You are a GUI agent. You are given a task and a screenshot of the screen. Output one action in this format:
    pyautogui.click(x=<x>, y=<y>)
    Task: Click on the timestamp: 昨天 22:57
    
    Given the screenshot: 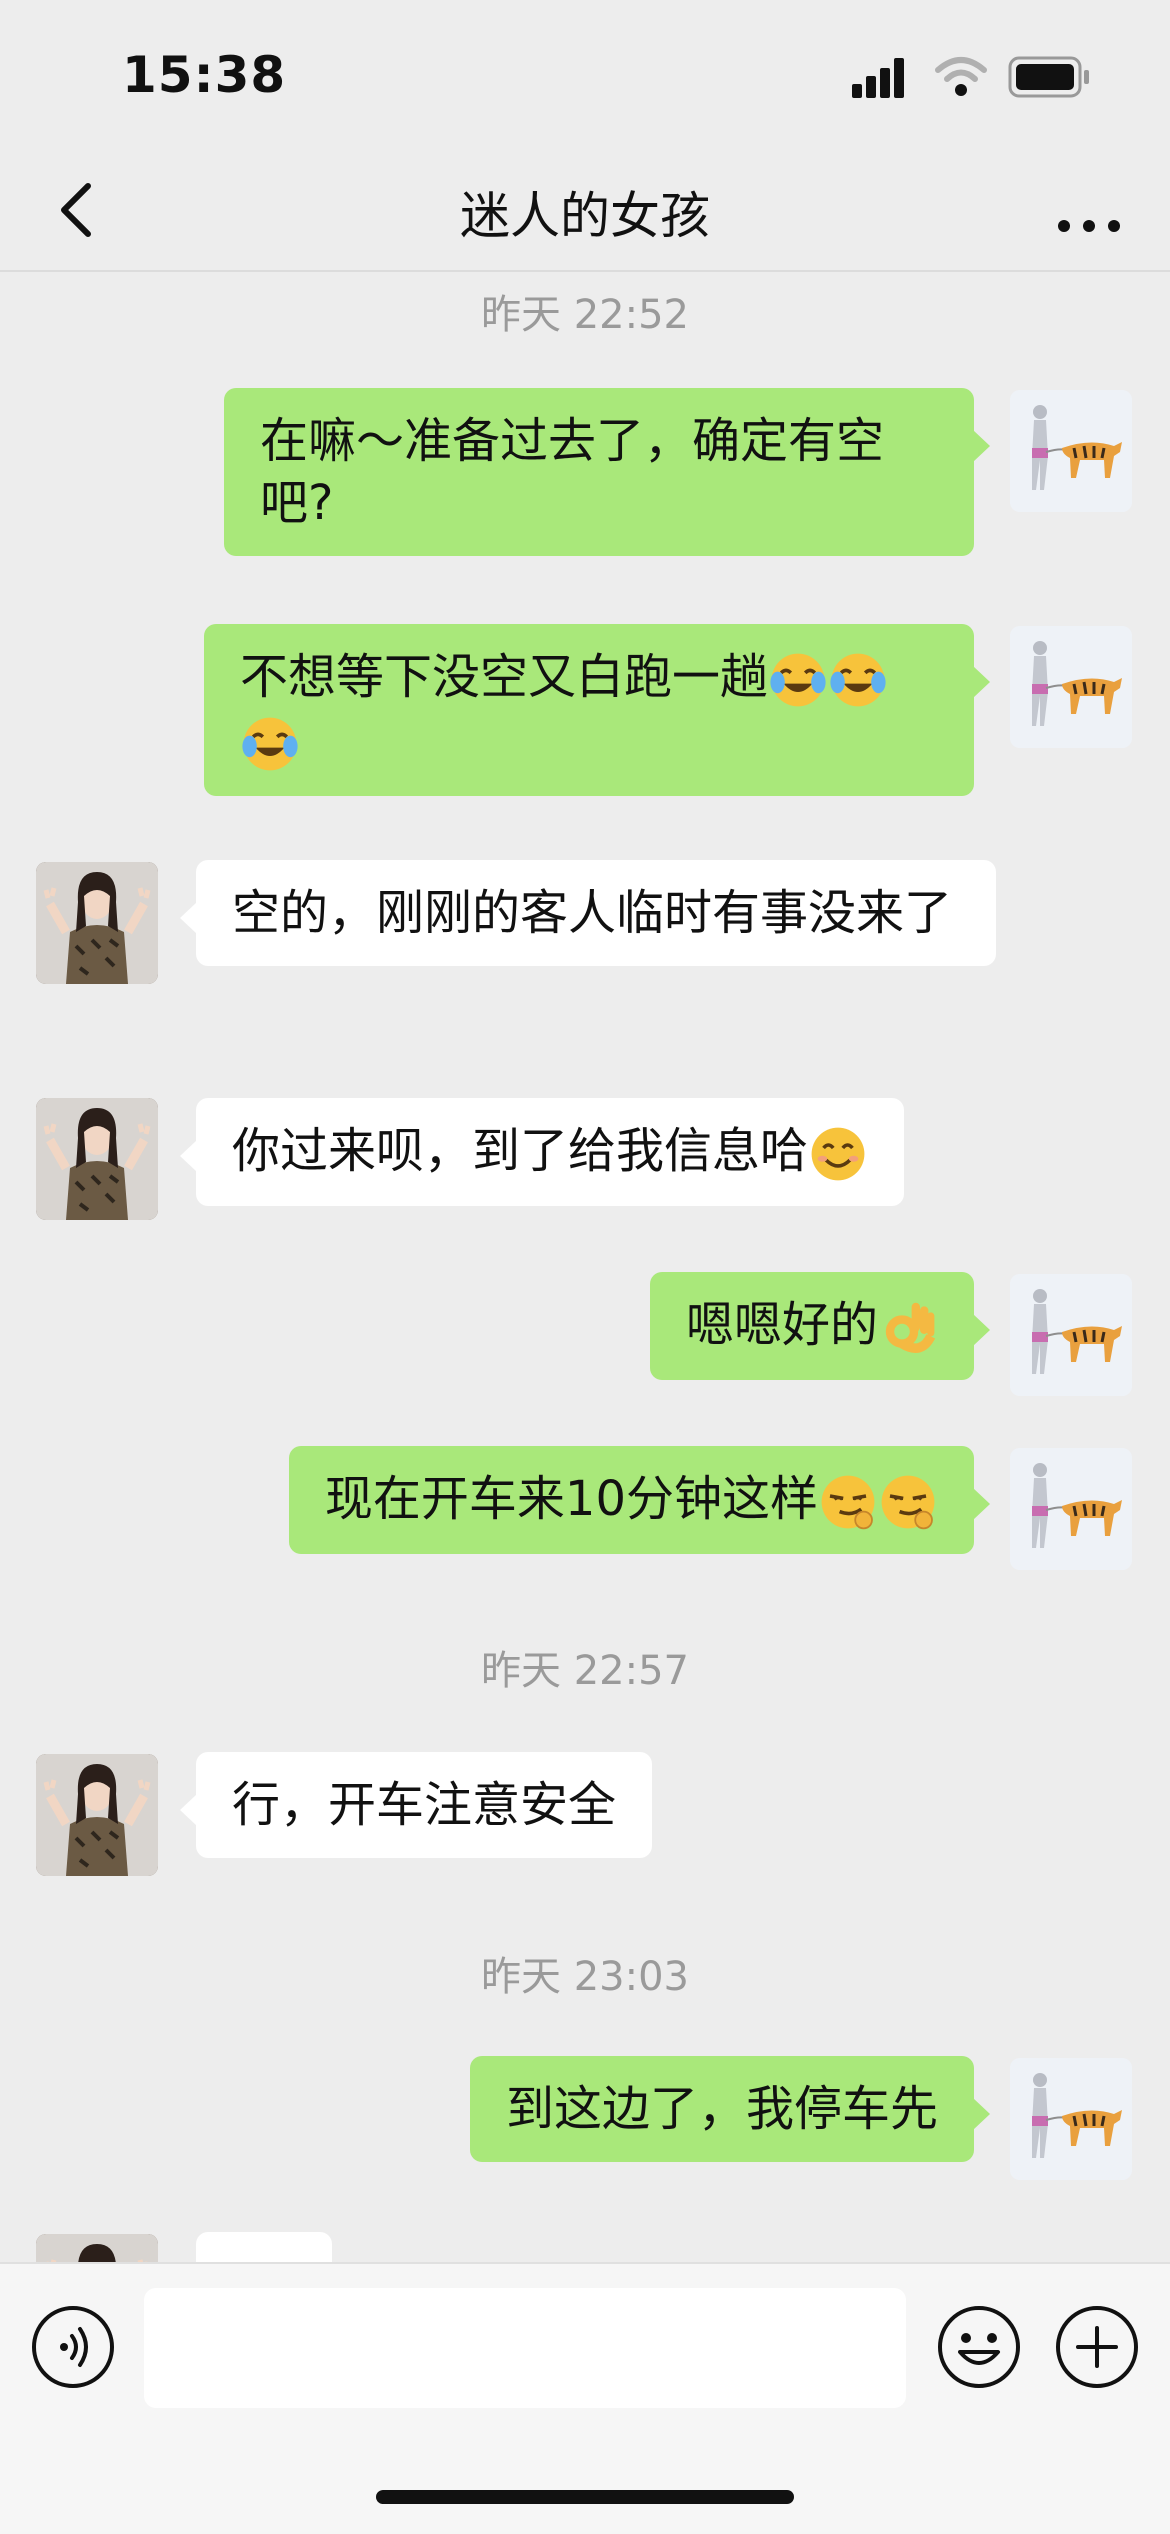 What is the action you would take?
    pyautogui.click(x=585, y=1671)
    